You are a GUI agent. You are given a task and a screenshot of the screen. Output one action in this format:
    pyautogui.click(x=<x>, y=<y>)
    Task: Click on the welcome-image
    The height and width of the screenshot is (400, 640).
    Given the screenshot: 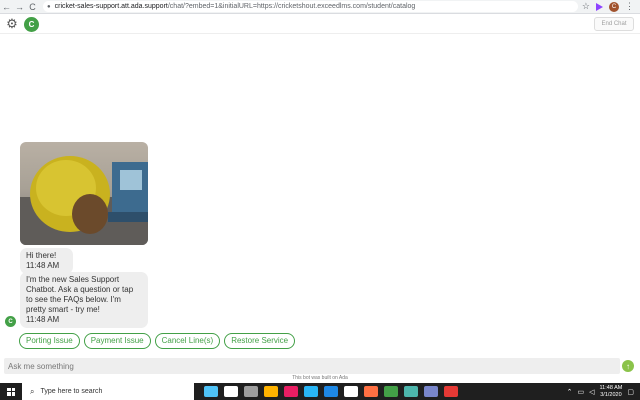 What is the action you would take?
    pyautogui.click(x=84, y=193)
    